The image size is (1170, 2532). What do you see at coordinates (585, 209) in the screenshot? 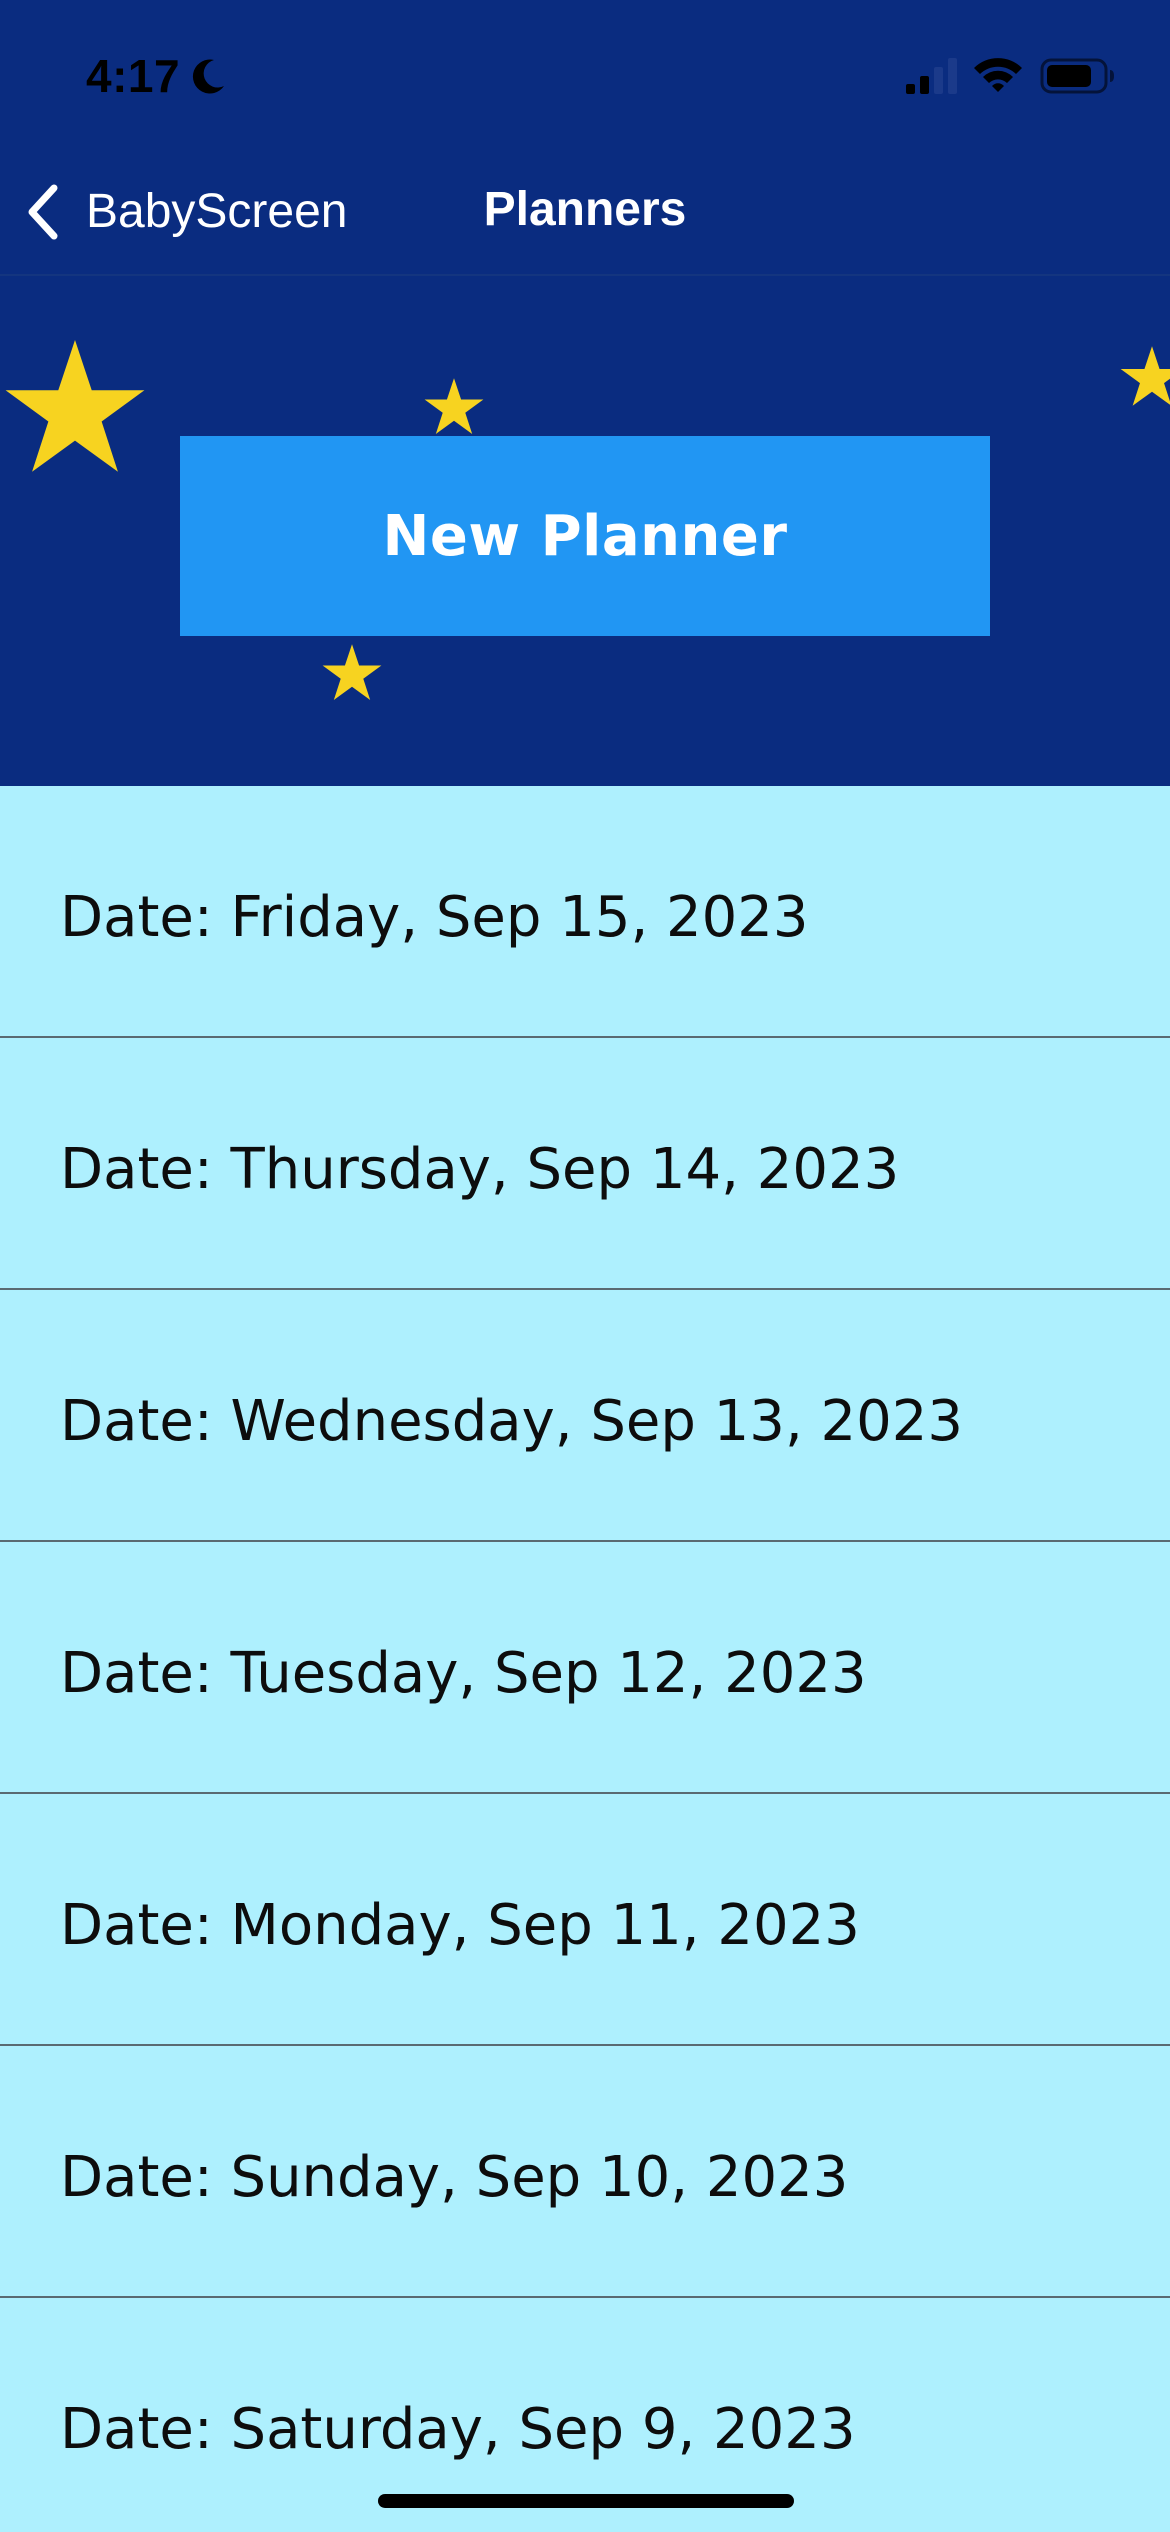
I see `page-title: Planners` at bounding box center [585, 209].